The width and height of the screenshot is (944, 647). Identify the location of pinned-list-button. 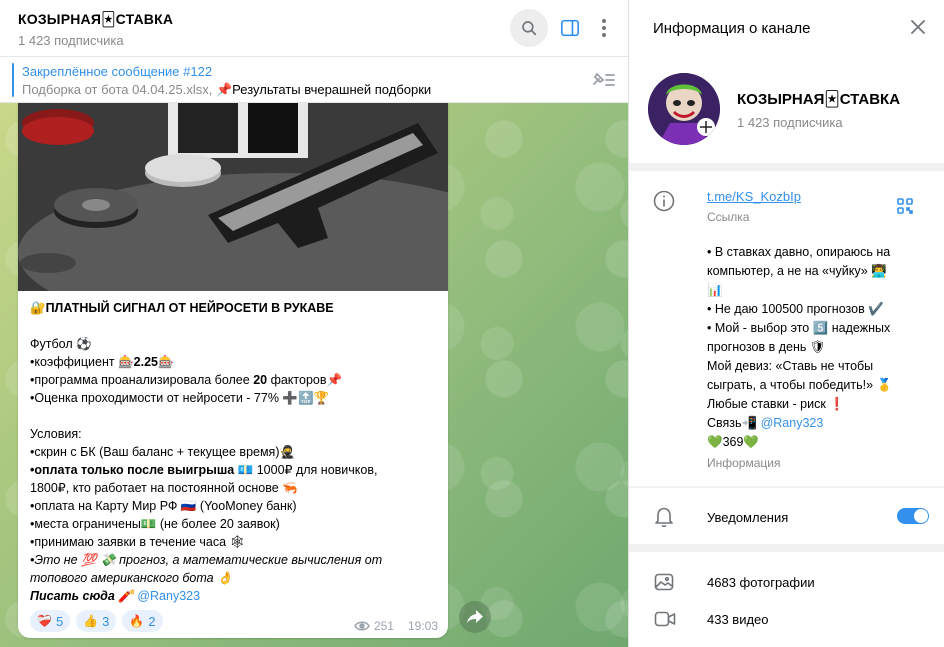
(603, 81).